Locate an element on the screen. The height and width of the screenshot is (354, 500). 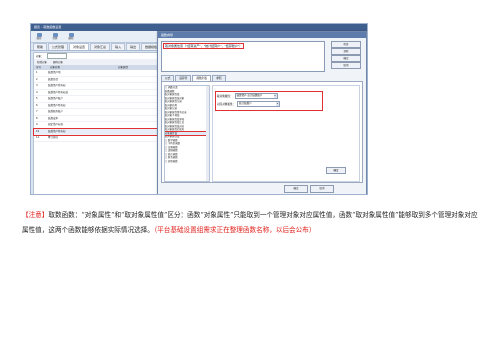
param-row: 对应对象属性： 统计结算户 ▾ is located at coordinates (249, 104).